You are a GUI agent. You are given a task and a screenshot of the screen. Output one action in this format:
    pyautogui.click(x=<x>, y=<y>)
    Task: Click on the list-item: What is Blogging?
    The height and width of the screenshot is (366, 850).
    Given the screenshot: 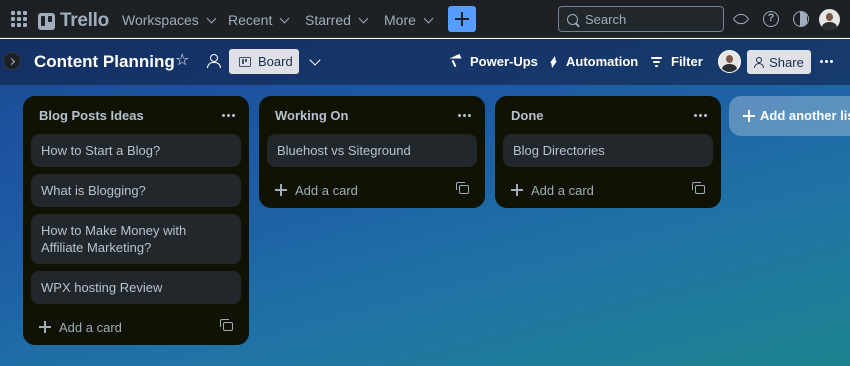 What is the action you would take?
    pyautogui.click(x=136, y=190)
    